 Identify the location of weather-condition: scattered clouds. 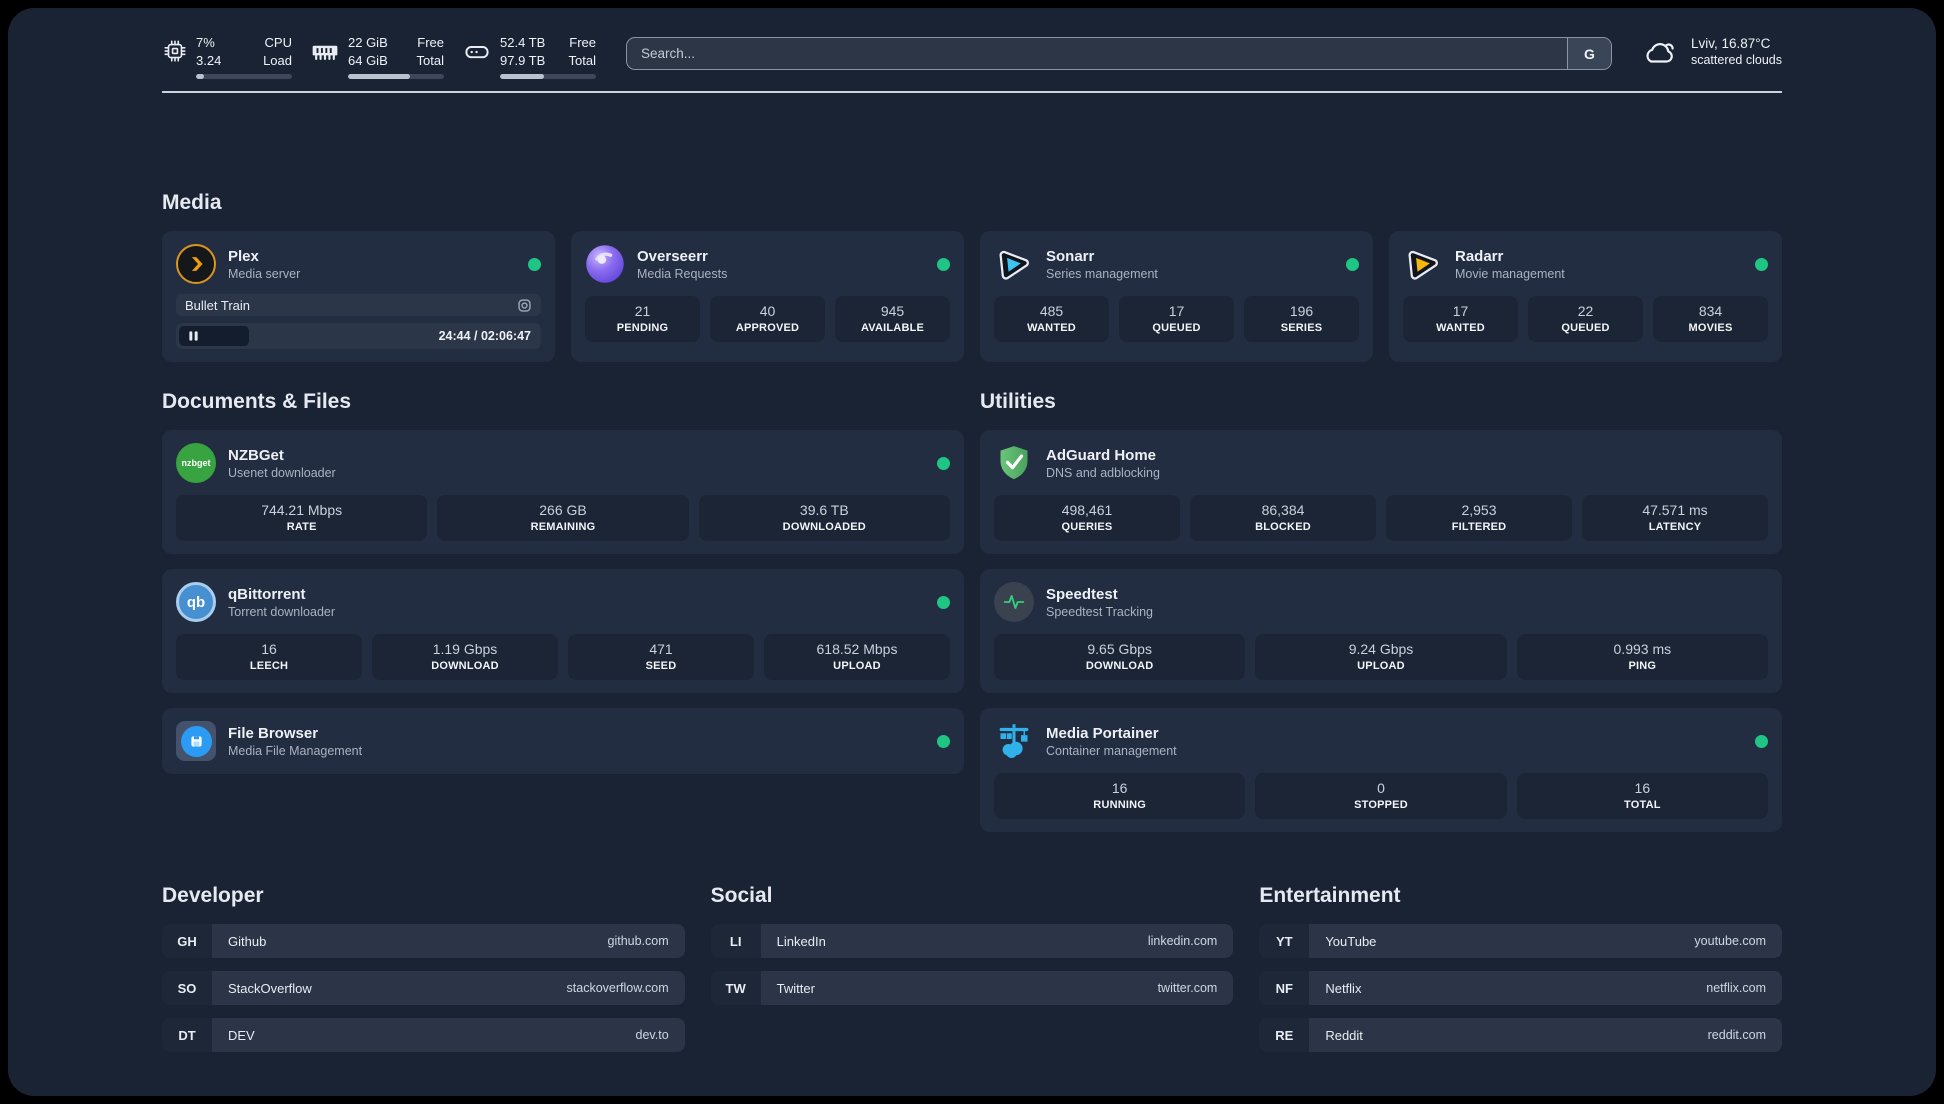
(1736, 60).